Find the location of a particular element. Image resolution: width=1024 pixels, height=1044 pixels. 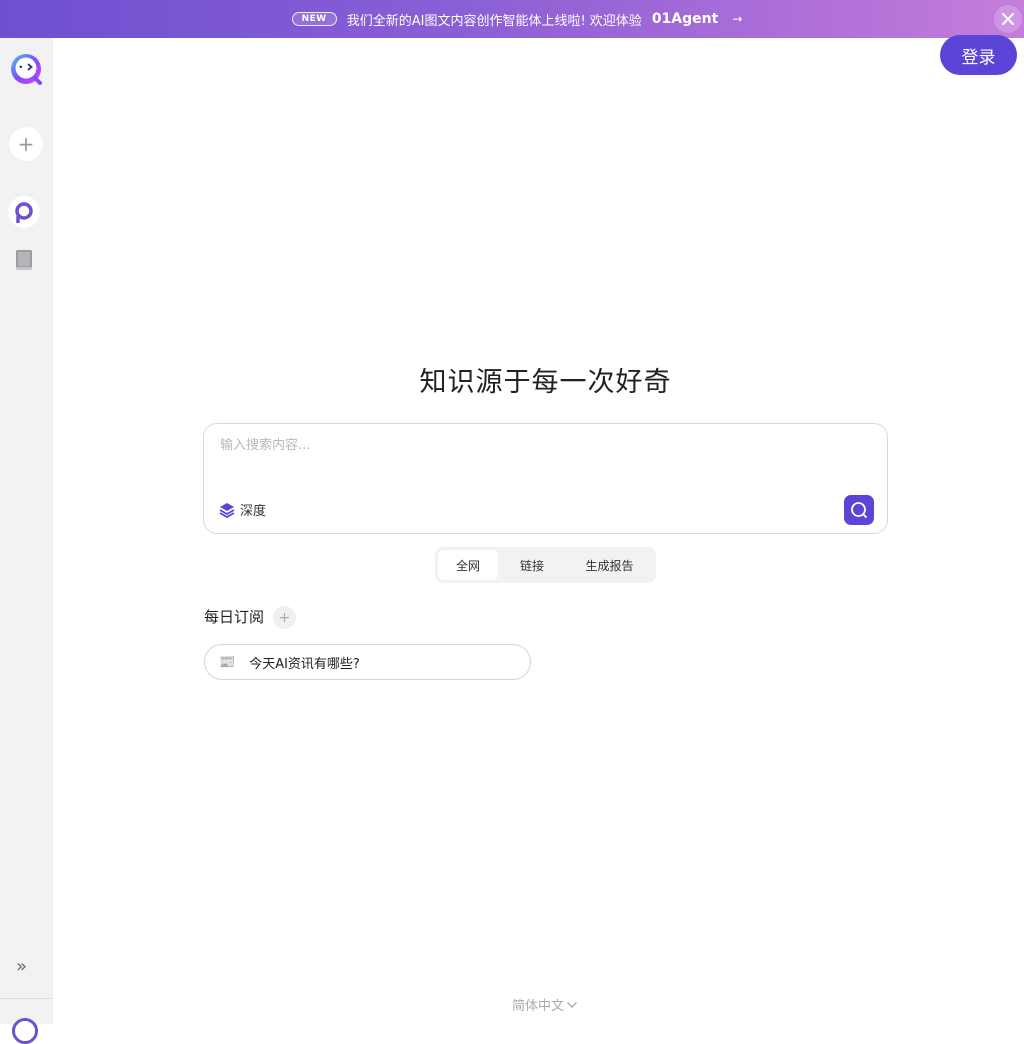

explore-button is located at coordinates (24, 212).